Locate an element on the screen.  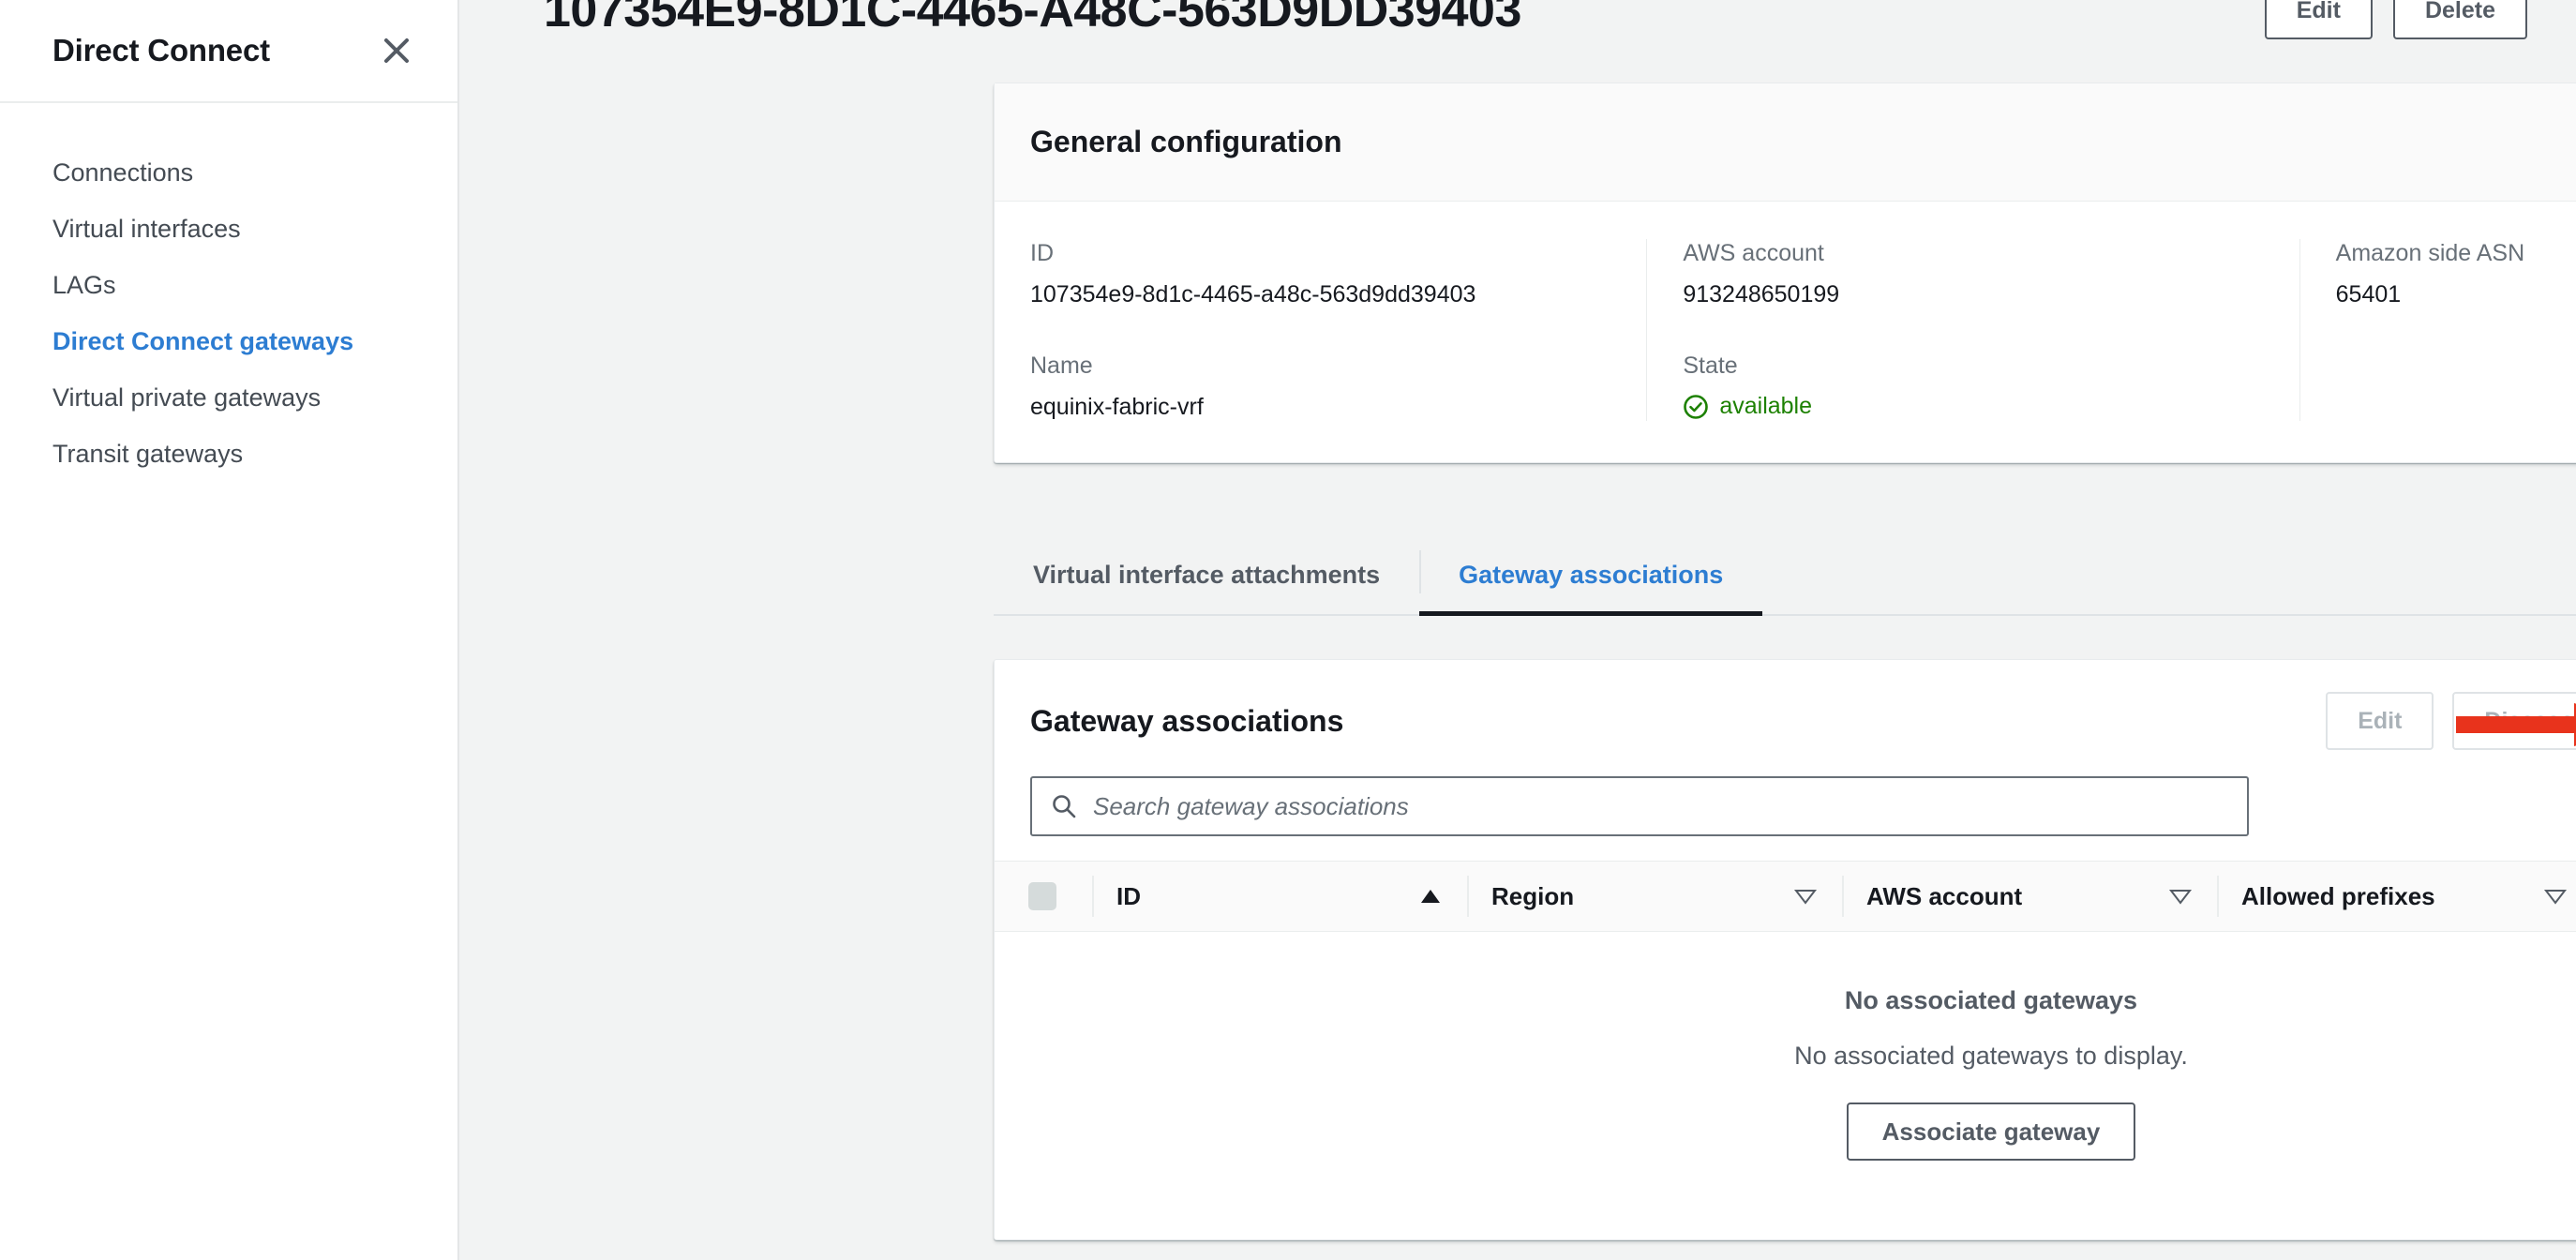
gateway-associations-toolbar: 1 is located at coordinates (1786, 793).